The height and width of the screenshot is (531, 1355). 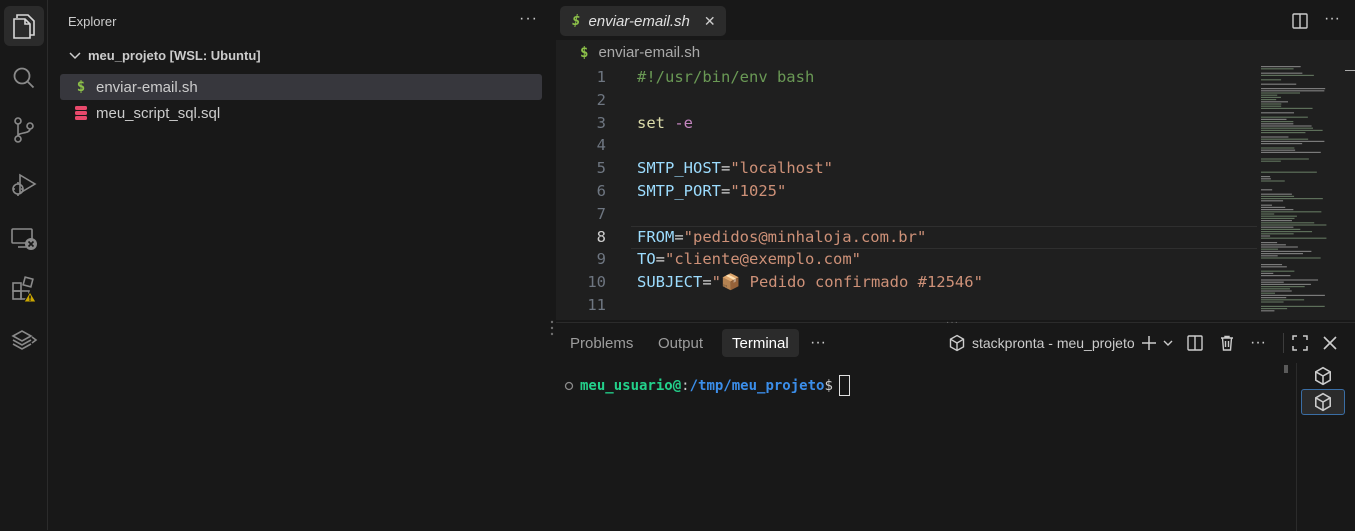 I want to click on remote-explorer-icon, so click(x=24, y=239).